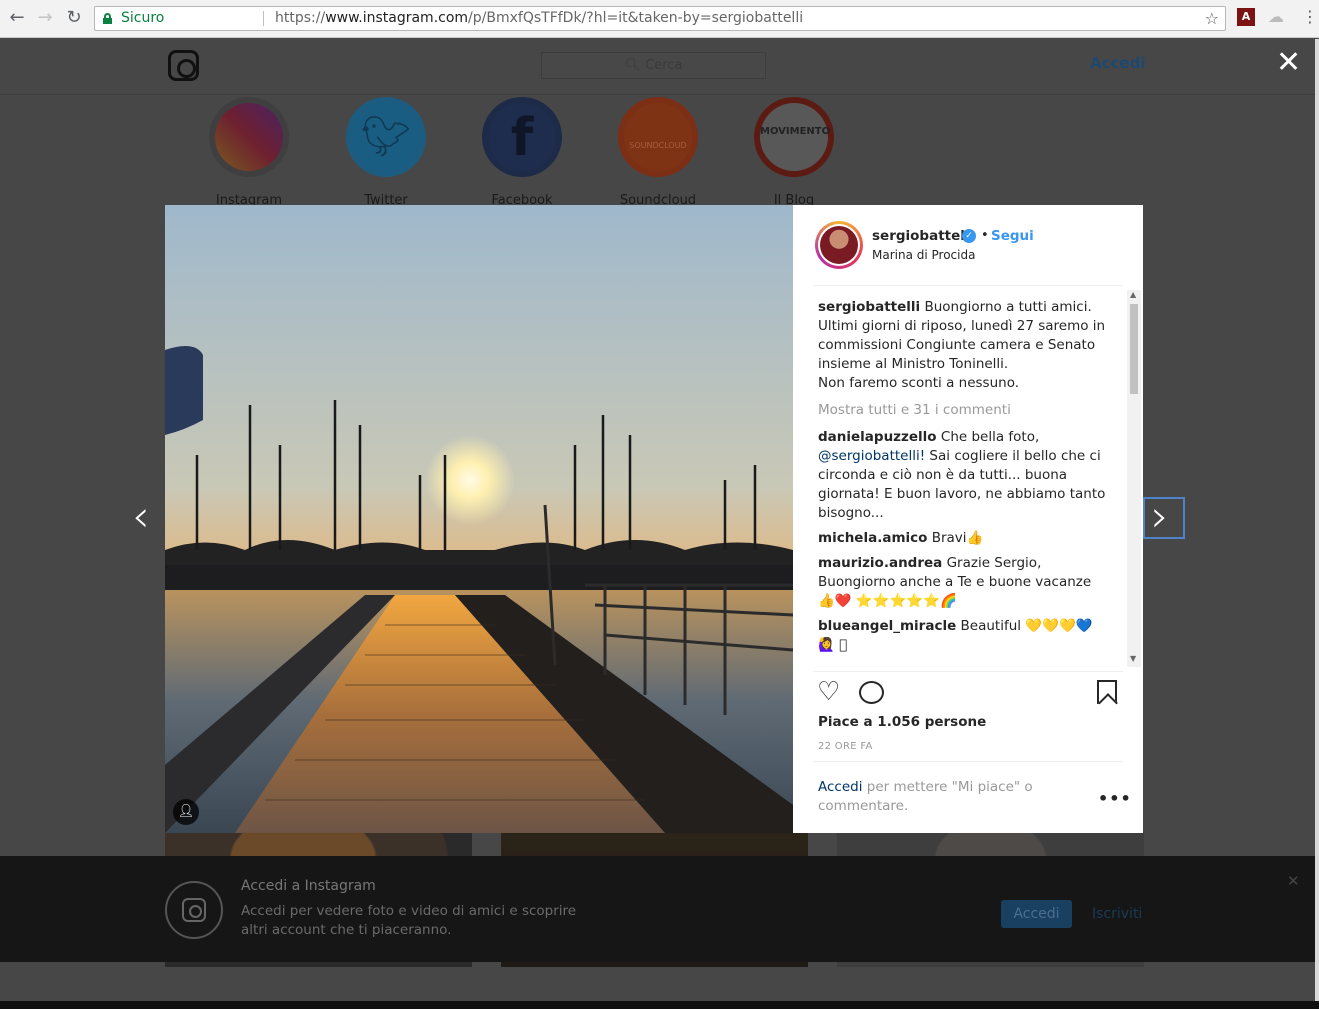 Image resolution: width=1319 pixels, height=1009 pixels. I want to click on comment-username: blueangel_miracle, so click(887, 626).